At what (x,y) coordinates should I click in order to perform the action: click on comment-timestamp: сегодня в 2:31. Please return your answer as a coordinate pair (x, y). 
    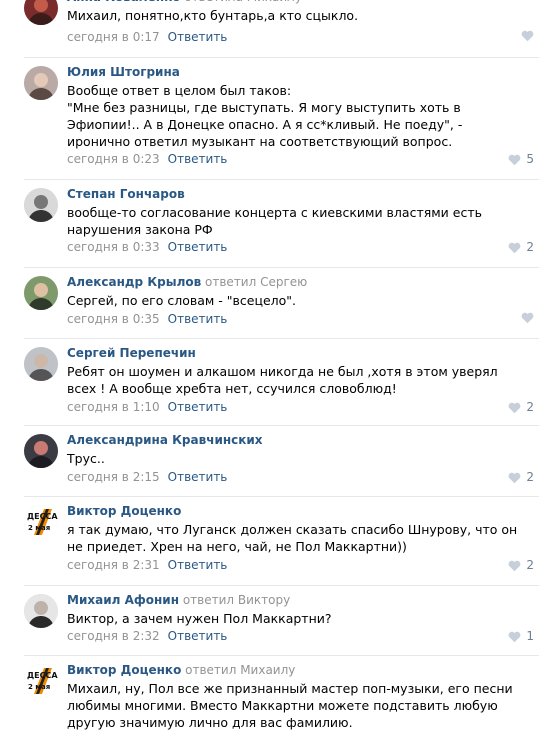
    Looking at the image, I should click on (113, 565).